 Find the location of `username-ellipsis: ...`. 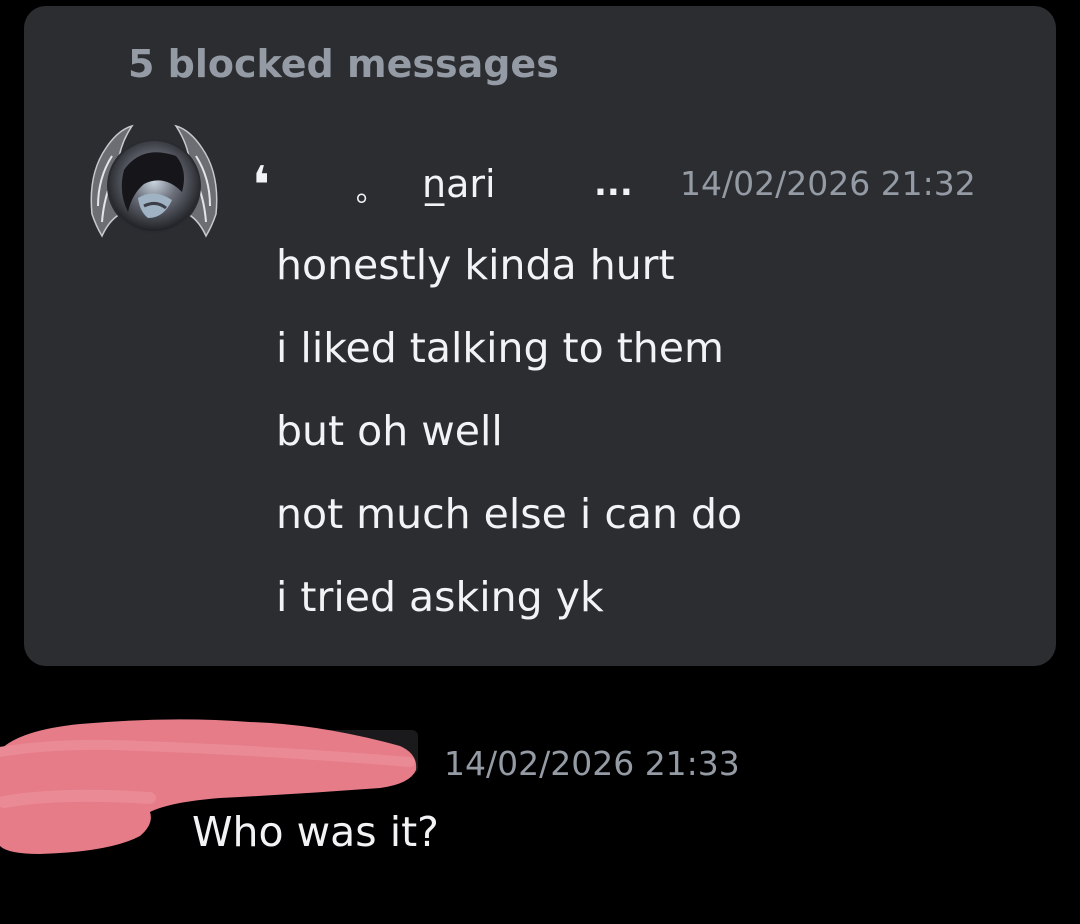

username-ellipsis: ... is located at coordinates (613, 184).